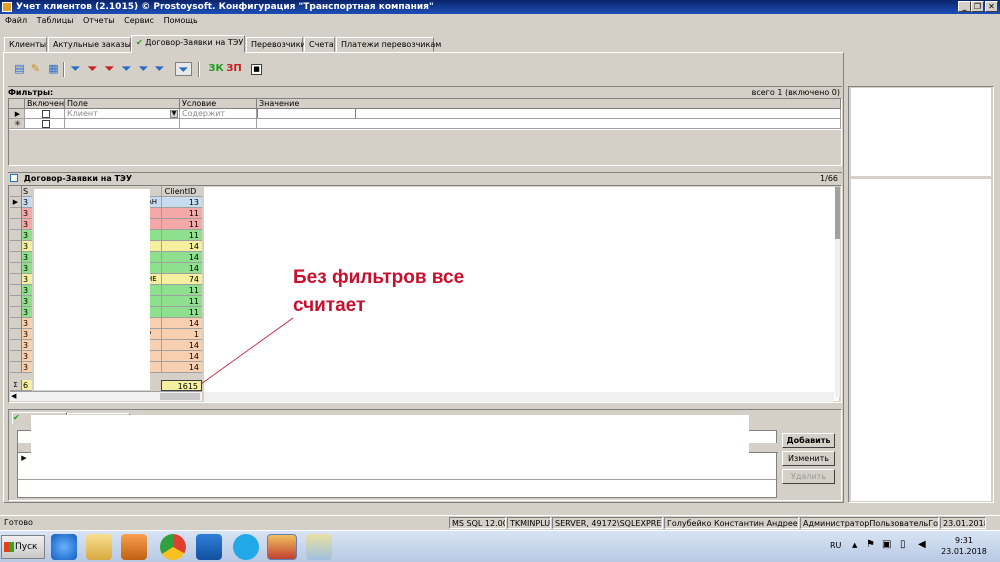  Describe the element at coordinates (7, 7) in the screenshot. I see `app-icon` at that location.